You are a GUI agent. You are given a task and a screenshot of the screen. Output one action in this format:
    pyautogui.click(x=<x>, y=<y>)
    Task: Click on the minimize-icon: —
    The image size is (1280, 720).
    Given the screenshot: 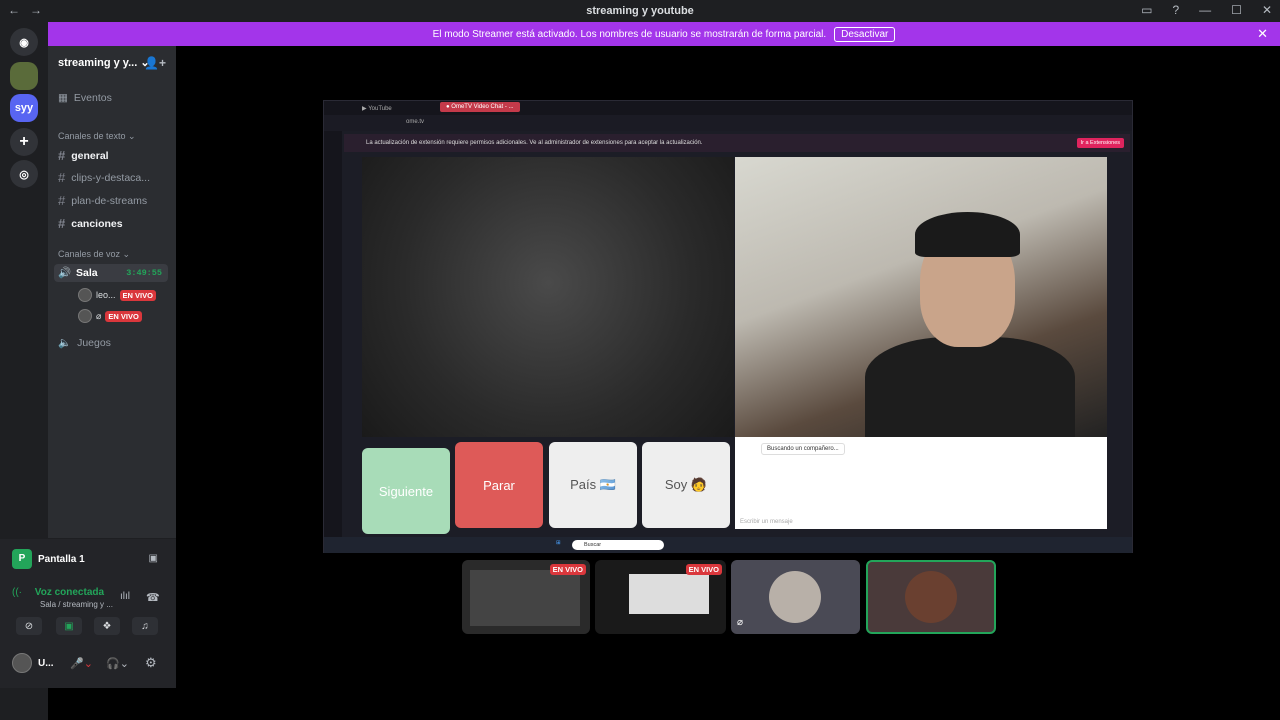 What is the action you would take?
    pyautogui.click(x=1205, y=10)
    